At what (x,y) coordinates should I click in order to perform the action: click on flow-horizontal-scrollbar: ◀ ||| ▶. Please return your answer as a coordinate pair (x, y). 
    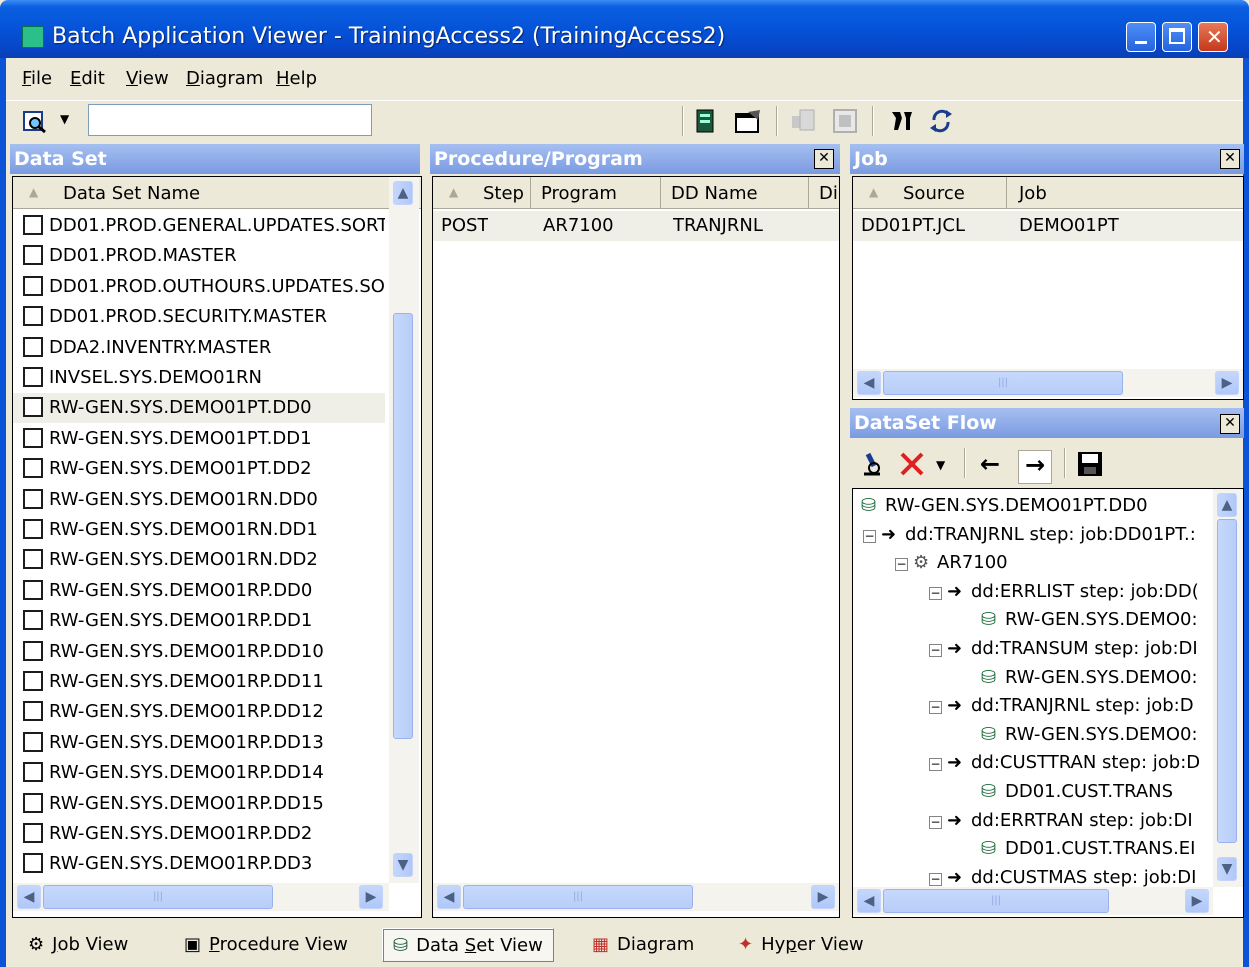
    Looking at the image, I should click on (1033, 901).